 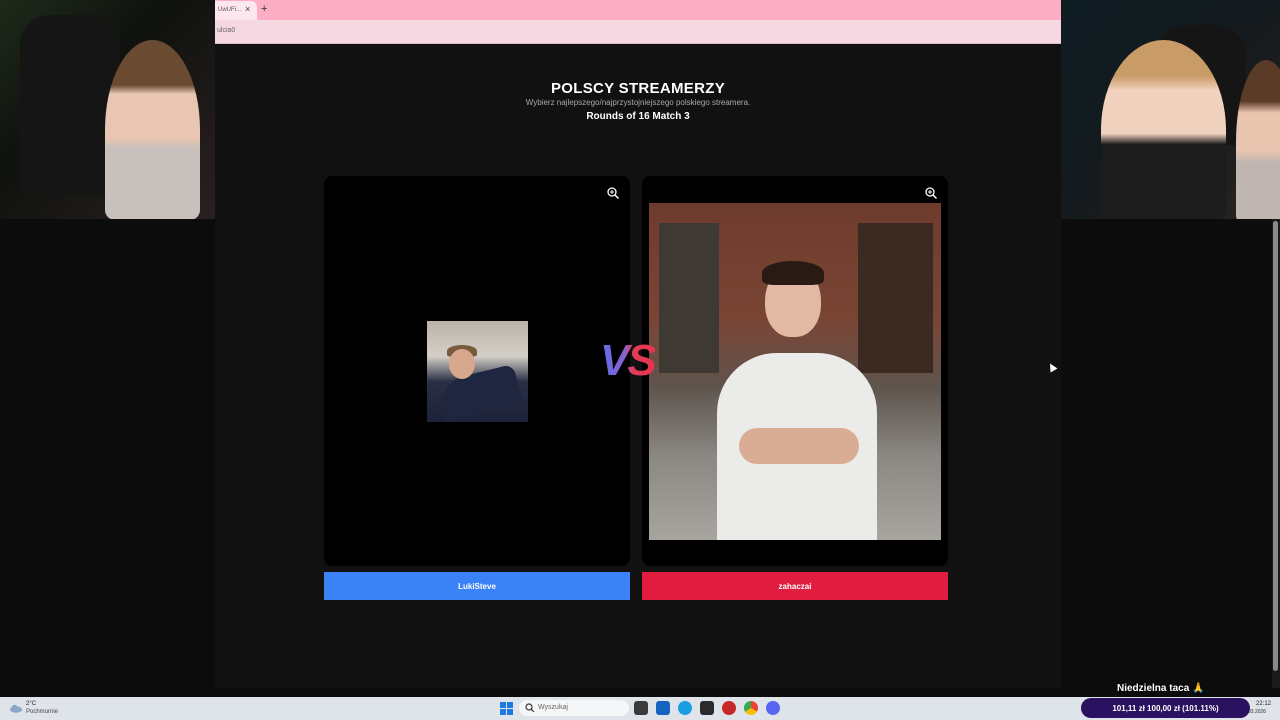 I want to click on clock-time: 22:12, so click(x=1264, y=704).